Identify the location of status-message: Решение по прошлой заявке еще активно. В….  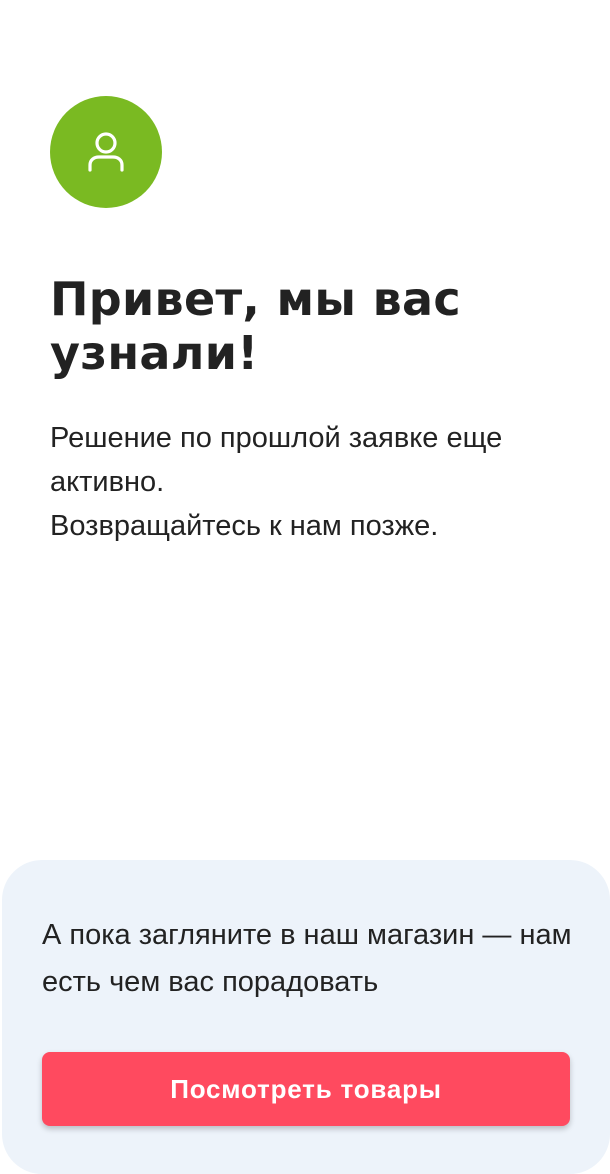
(310, 482).